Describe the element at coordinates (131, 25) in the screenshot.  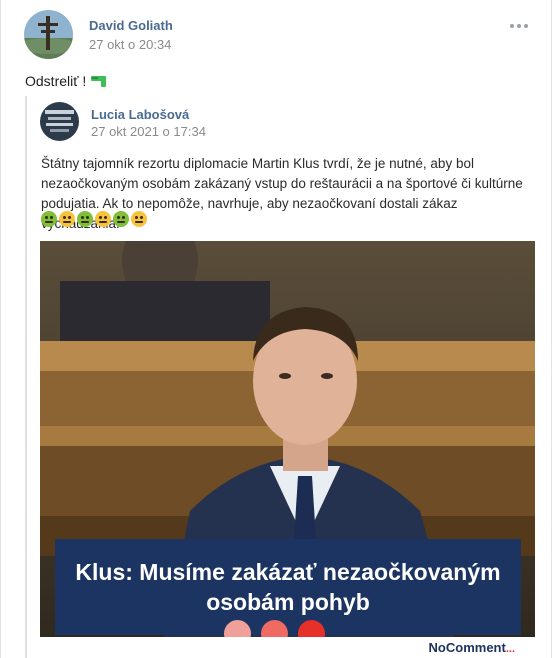
I see `author-name: David Goliath` at that location.